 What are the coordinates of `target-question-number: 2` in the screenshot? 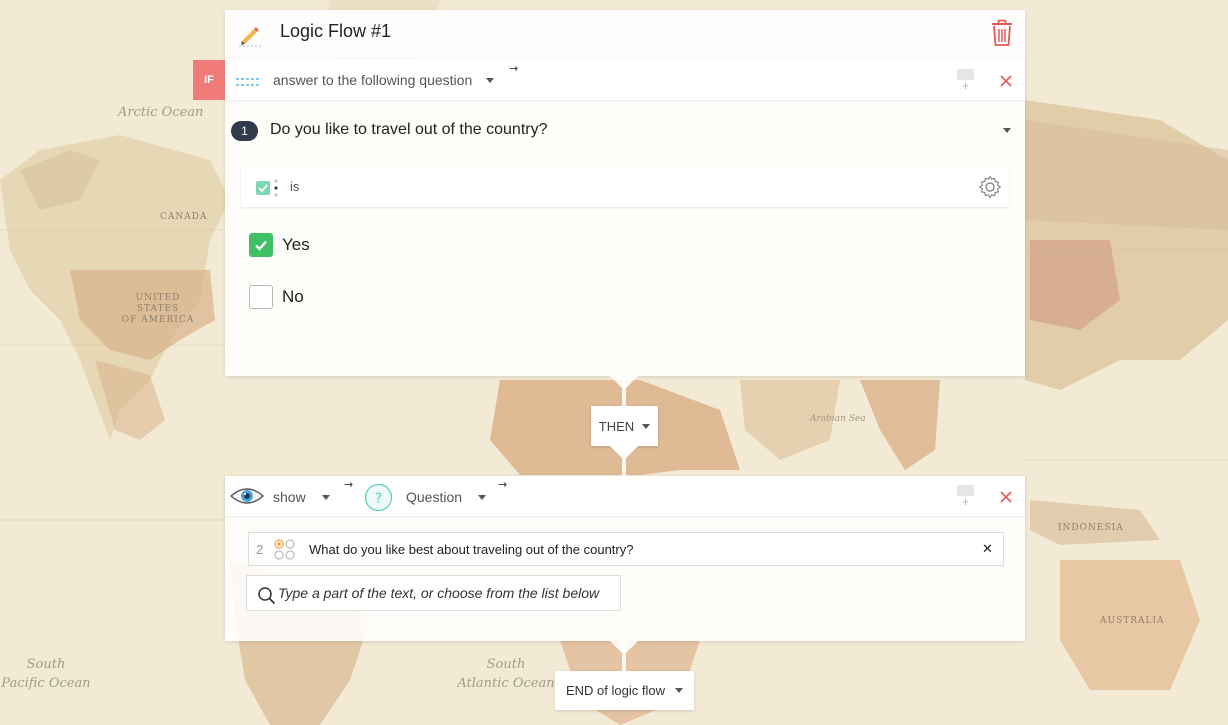 It's located at (260, 549).